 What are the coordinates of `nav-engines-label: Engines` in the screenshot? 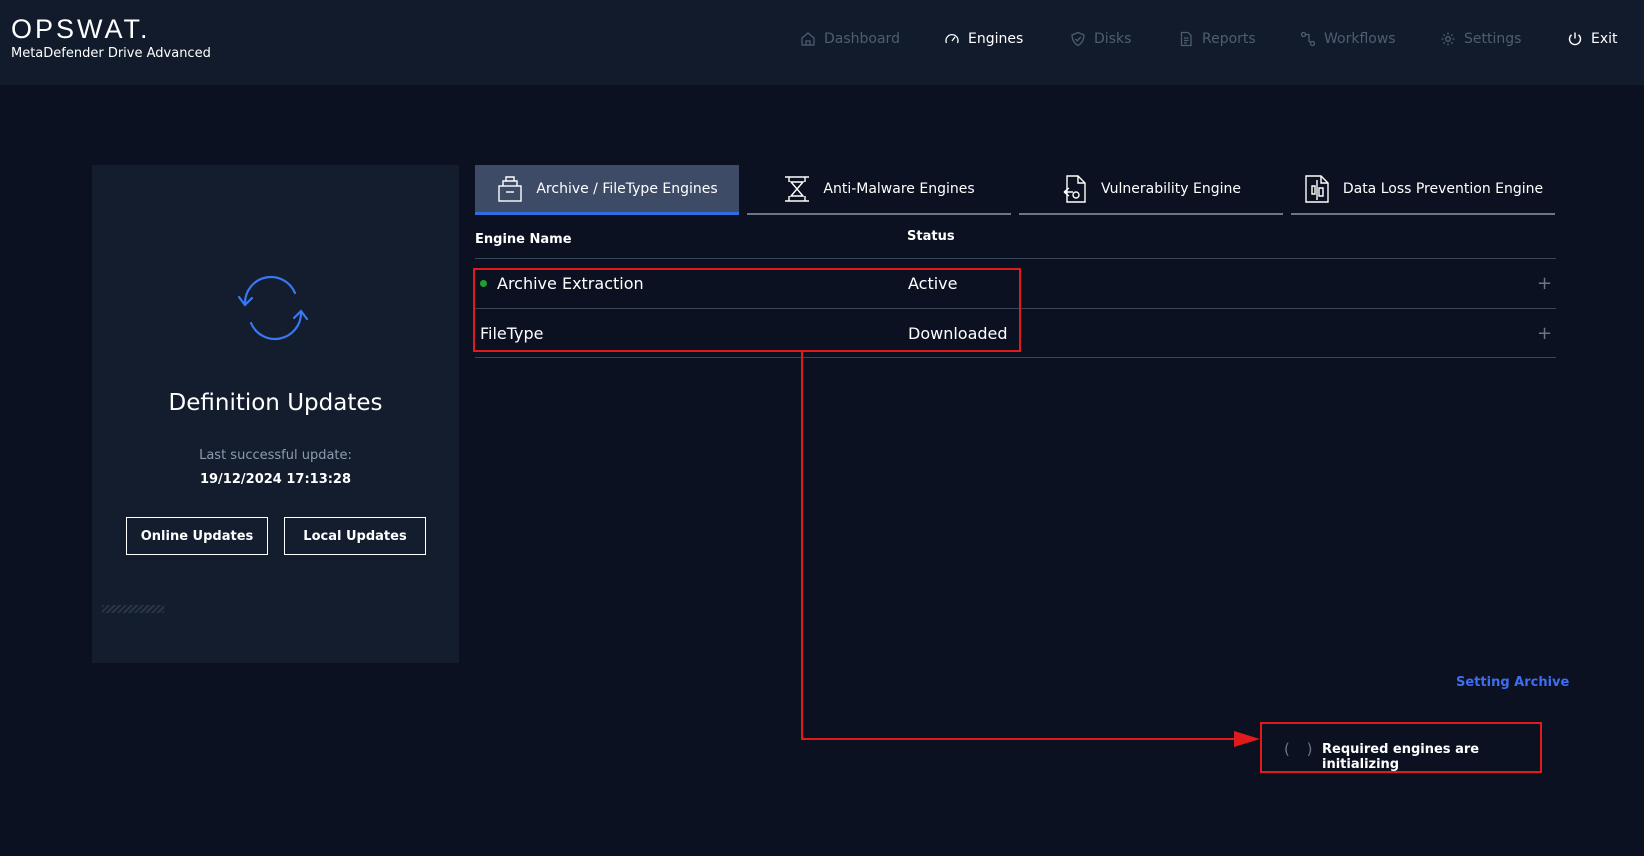 It's located at (996, 39).